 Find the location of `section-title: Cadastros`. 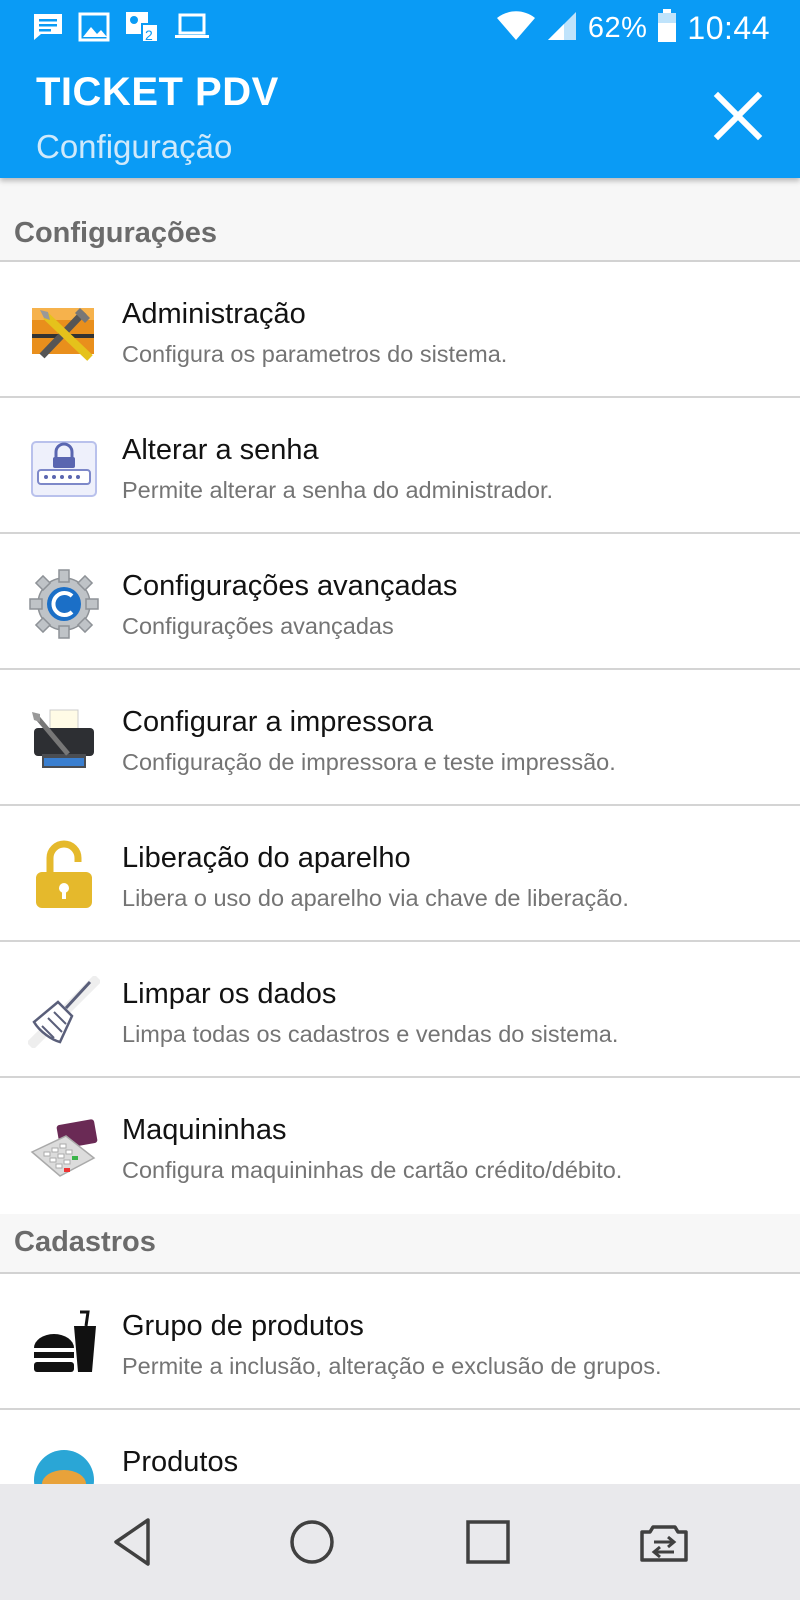

section-title: Cadastros is located at coordinates (85, 1242).